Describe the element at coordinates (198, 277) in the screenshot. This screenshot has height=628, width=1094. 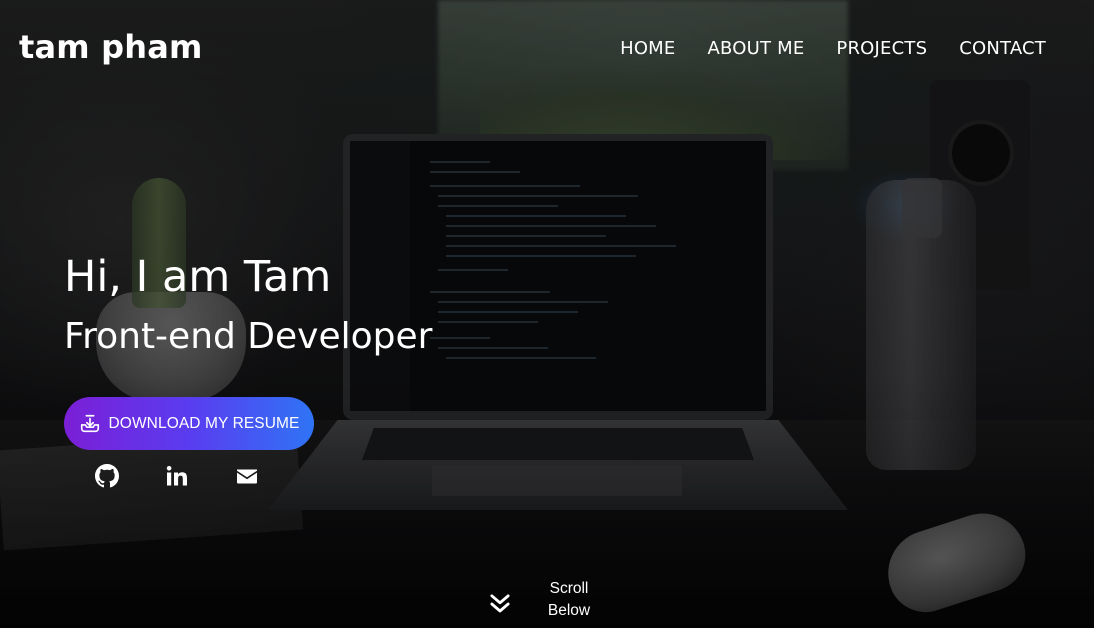
I see `hero-greeting: Hi, I am Tam` at that location.